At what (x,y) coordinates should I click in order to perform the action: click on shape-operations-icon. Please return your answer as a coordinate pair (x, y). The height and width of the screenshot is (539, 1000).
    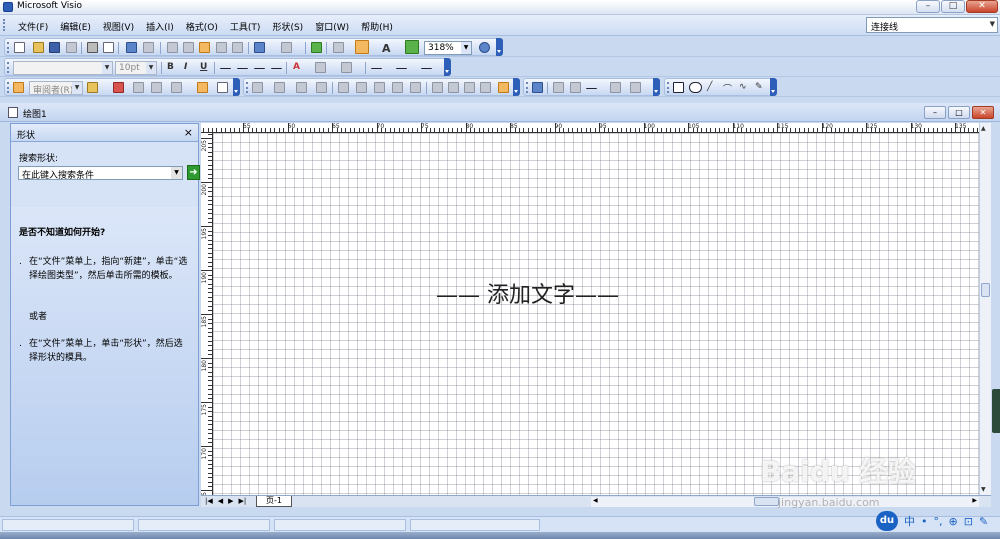
    Looking at the image, I should click on (503, 87).